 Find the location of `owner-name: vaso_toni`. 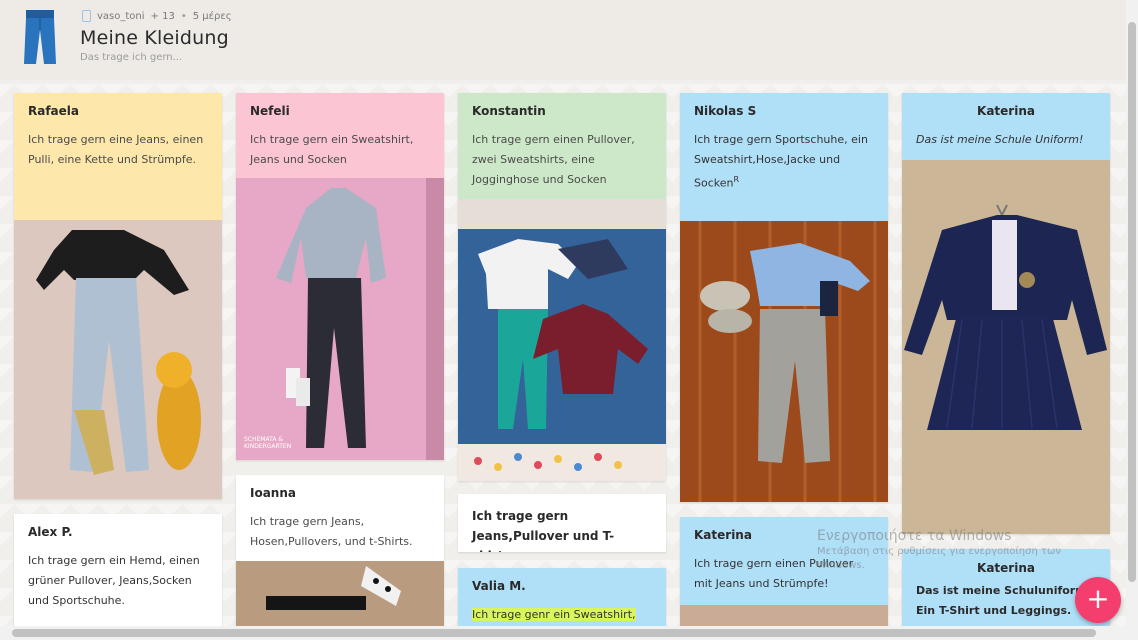

owner-name: vaso_toni is located at coordinates (121, 16).